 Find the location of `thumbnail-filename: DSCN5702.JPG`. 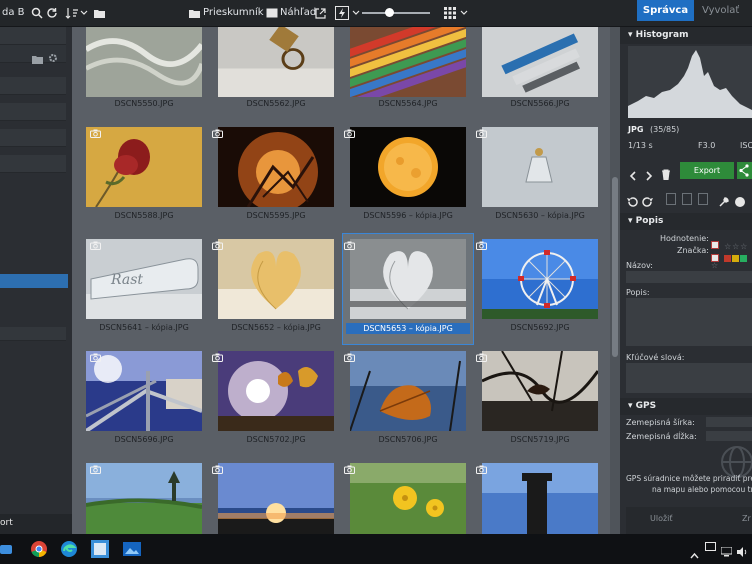

thumbnail-filename: DSCN5702.JPG is located at coordinates (276, 439).